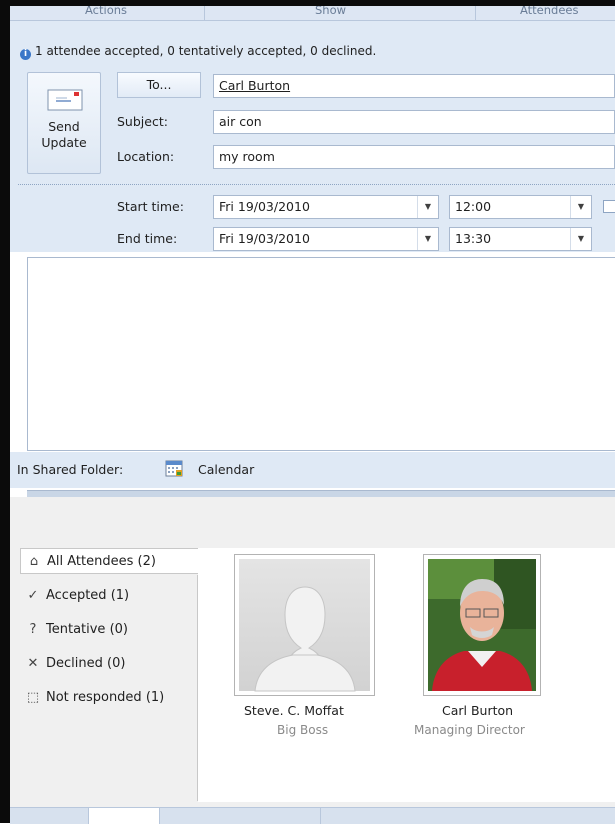 Image resolution: width=615 pixels, height=824 pixels. I want to click on start-time-picker: 12:00 ▼, so click(520, 207).